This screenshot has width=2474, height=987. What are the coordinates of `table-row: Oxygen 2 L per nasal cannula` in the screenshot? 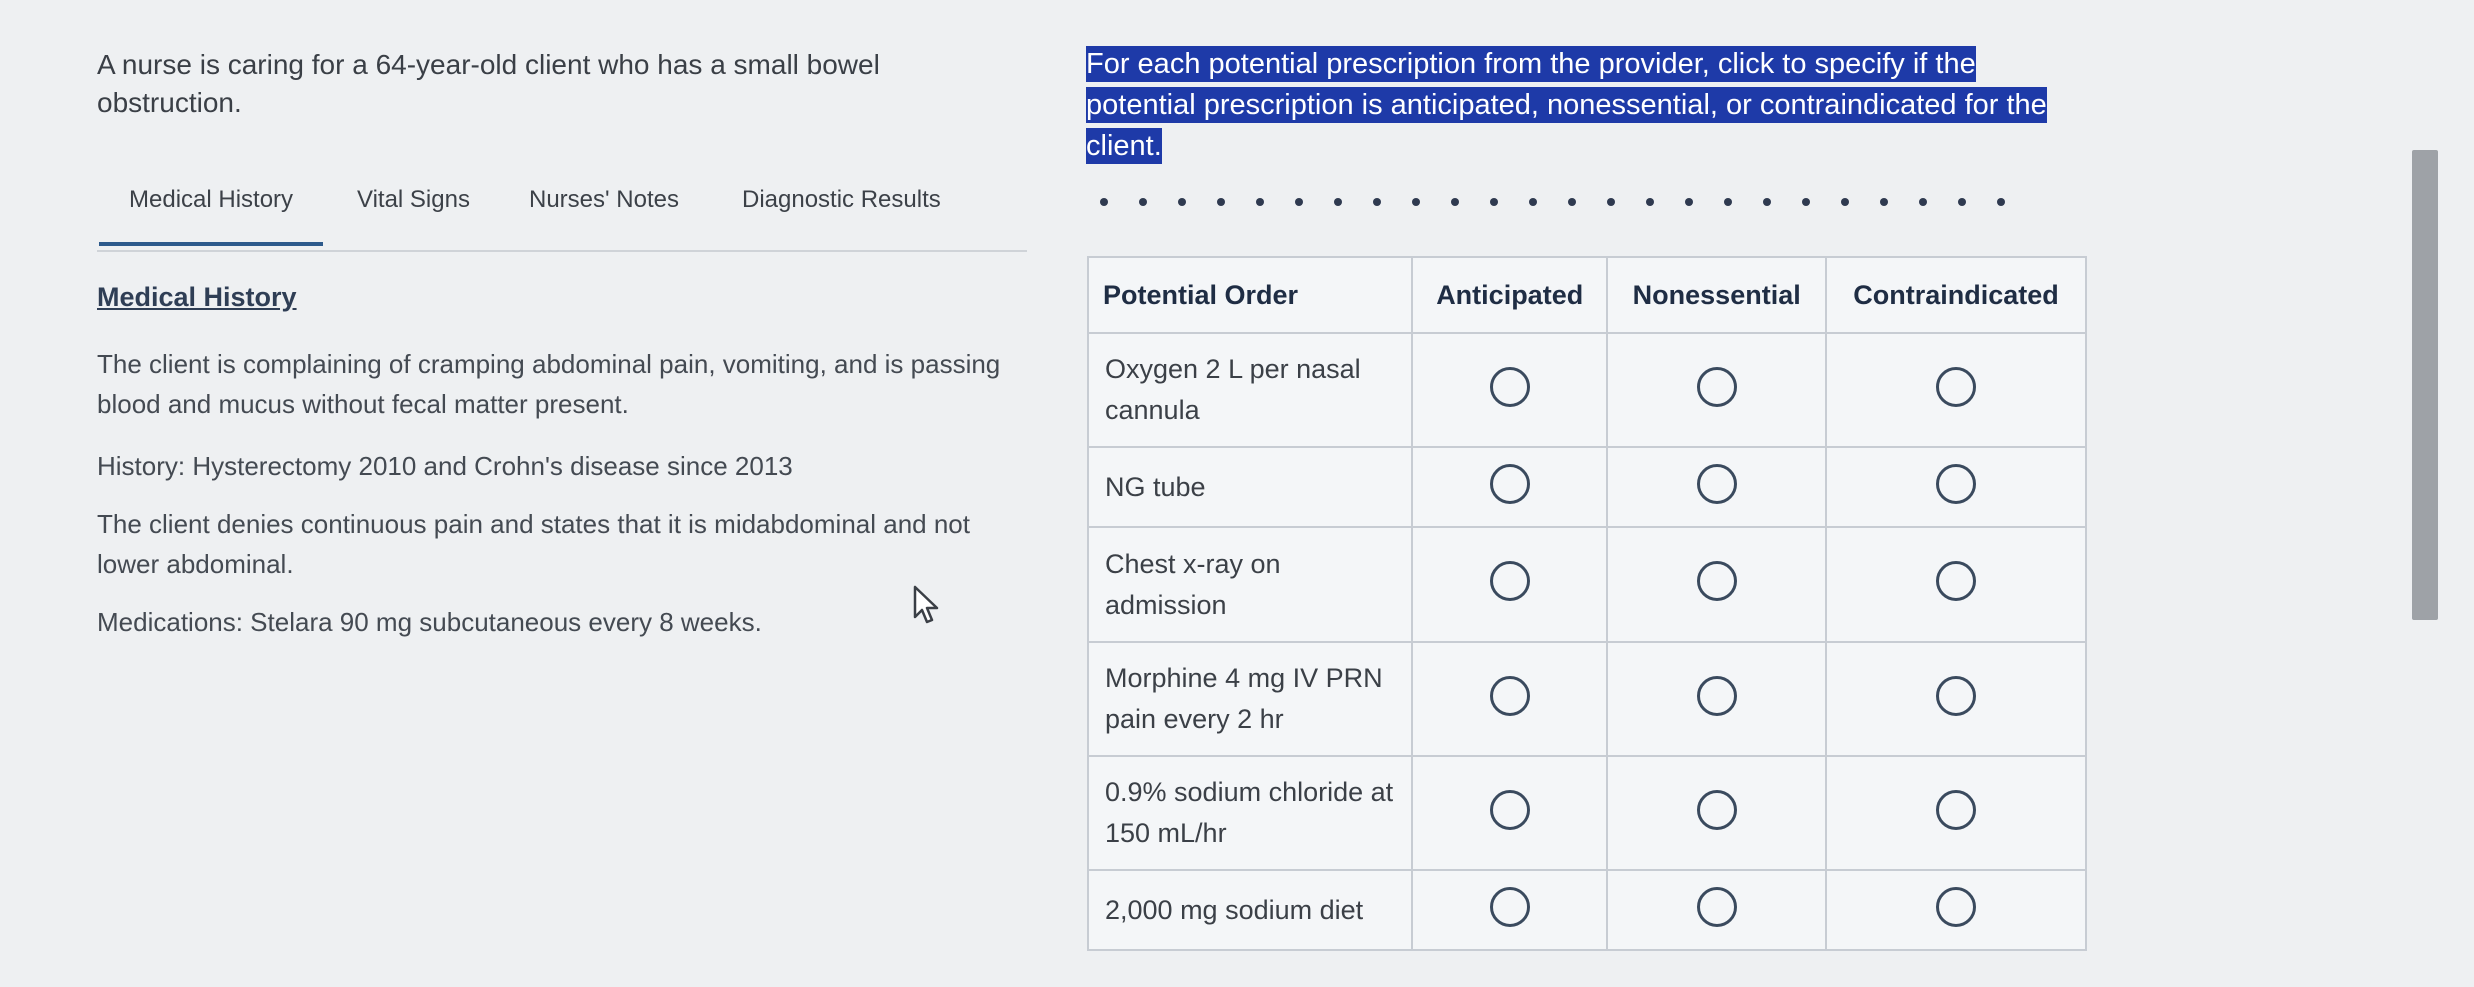 It's located at (1587, 390).